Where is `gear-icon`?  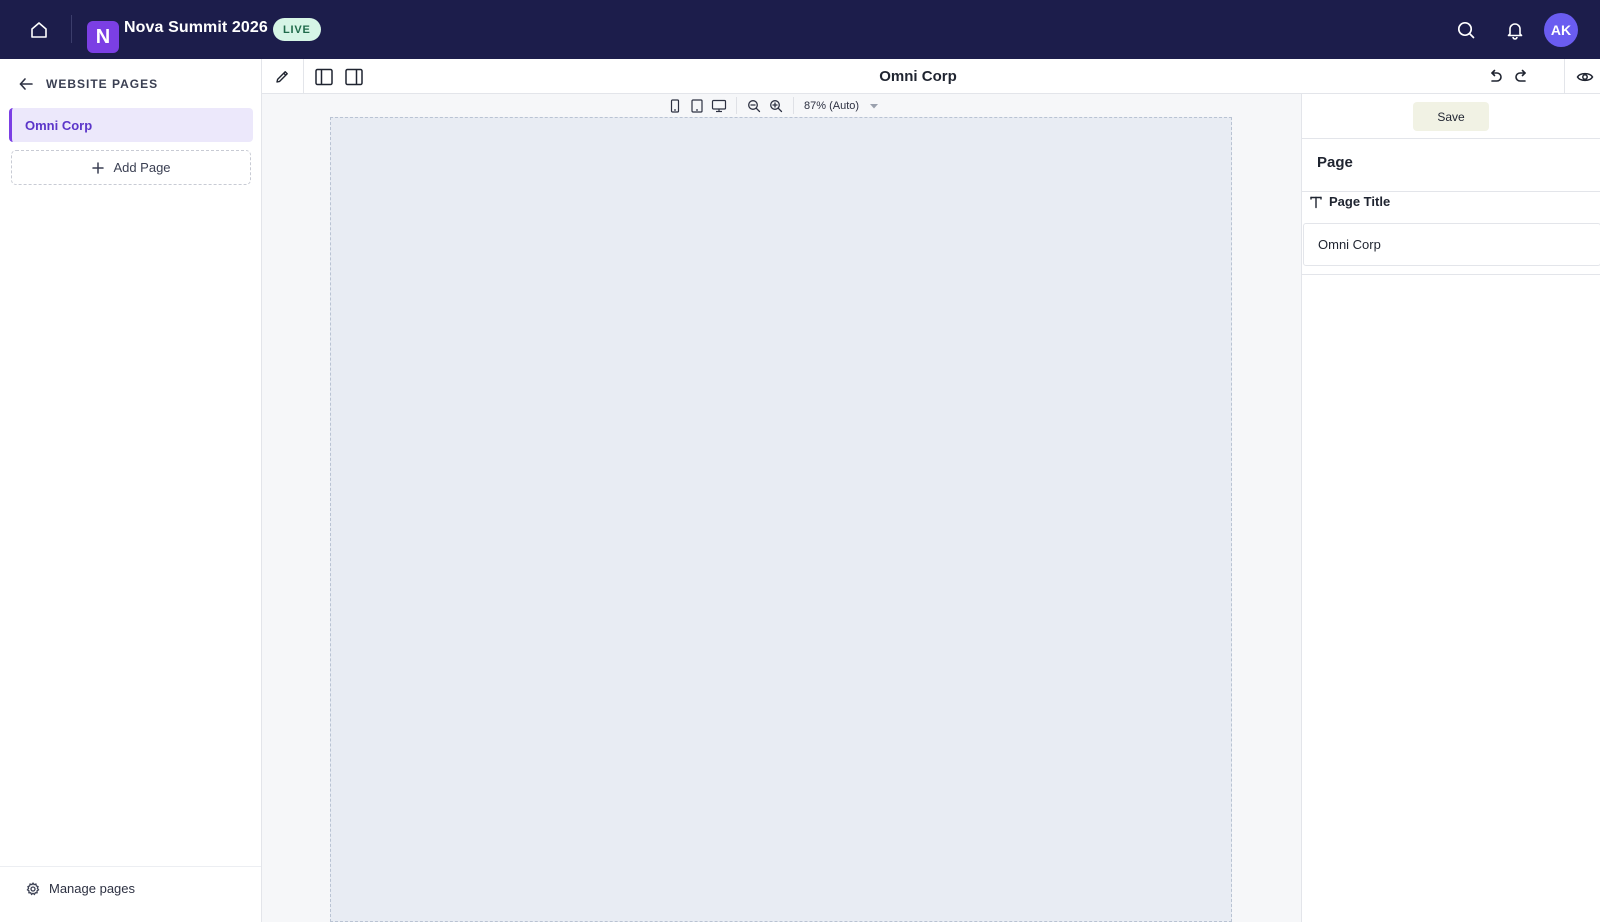 gear-icon is located at coordinates (33, 888).